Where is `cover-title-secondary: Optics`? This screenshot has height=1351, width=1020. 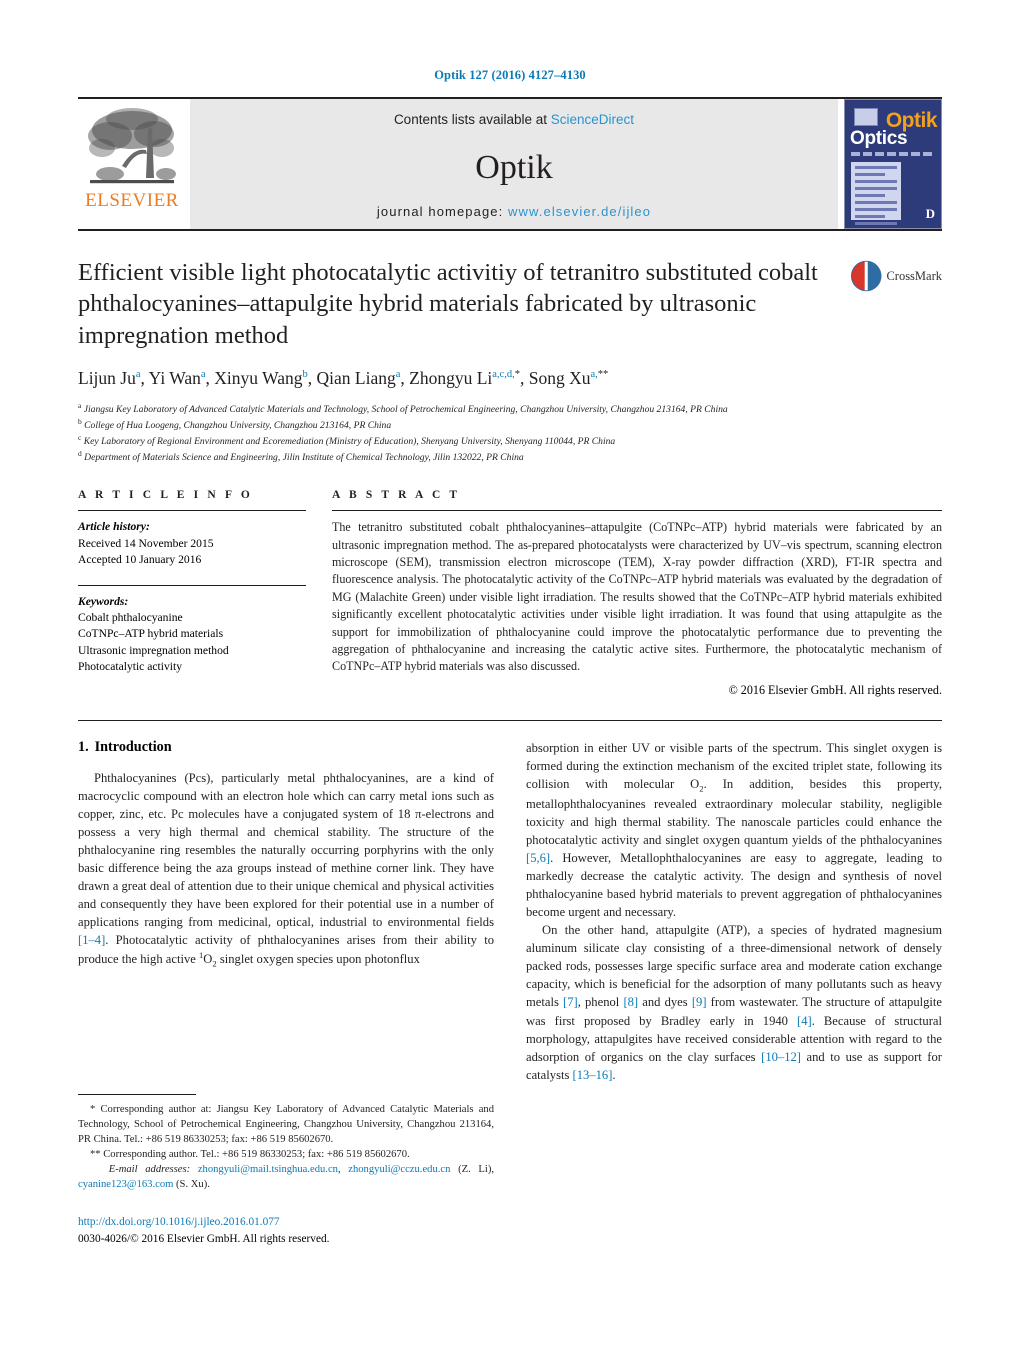 cover-title-secondary: Optics is located at coordinates (879, 138).